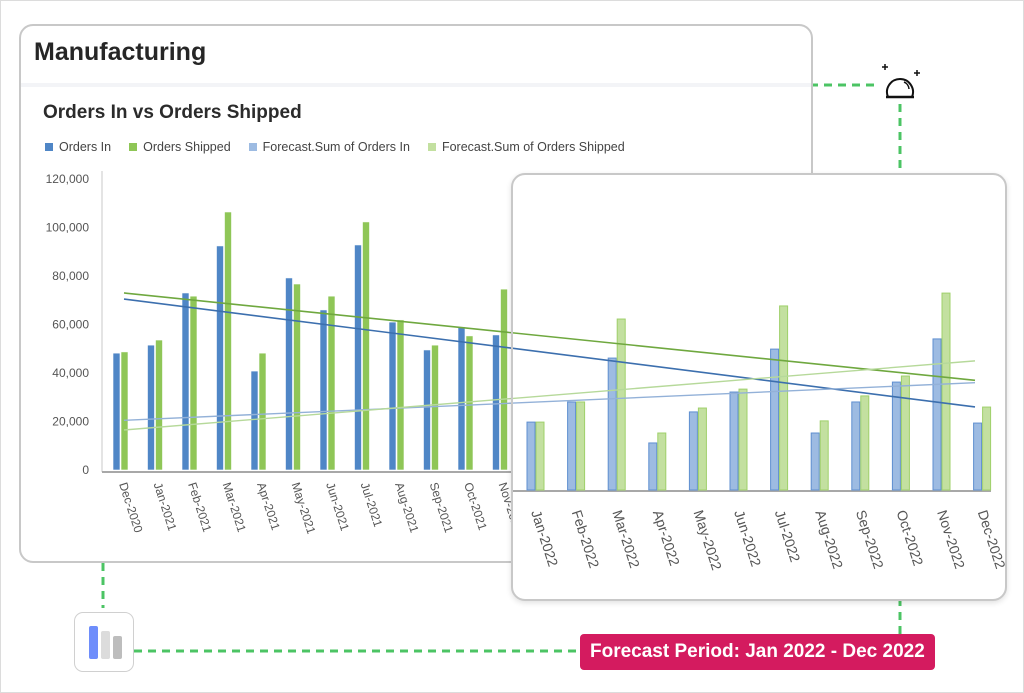  Describe the element at coordinates (626, 539) in the screenshot. I see `forecast-x-tick-label: Mar-2022` at that location.